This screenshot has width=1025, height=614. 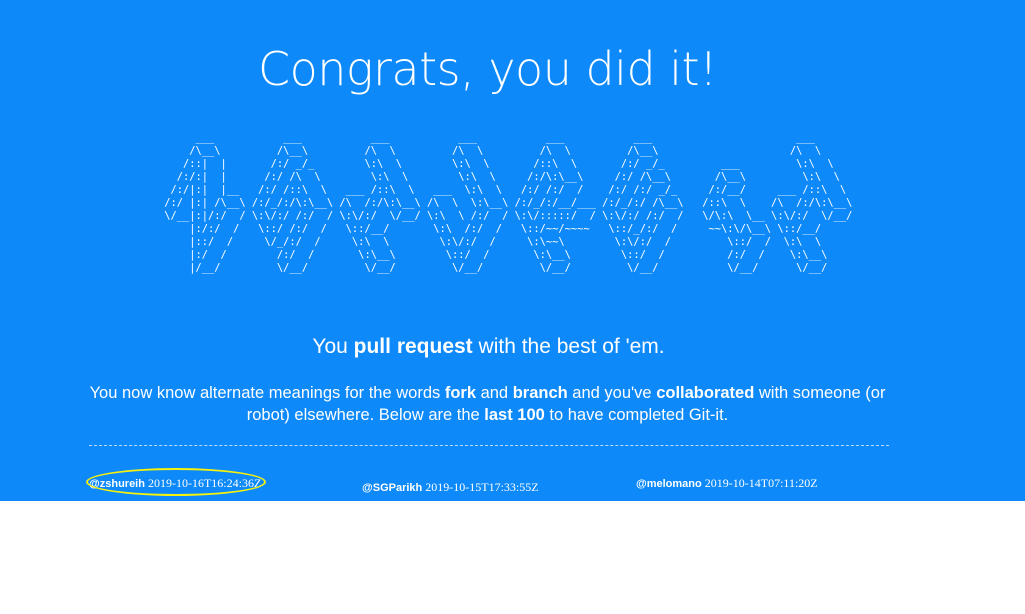 I want to click on completer-entry: @SGParikh 2019-10-15T17:33:55Z, so click(x=450, y=487).